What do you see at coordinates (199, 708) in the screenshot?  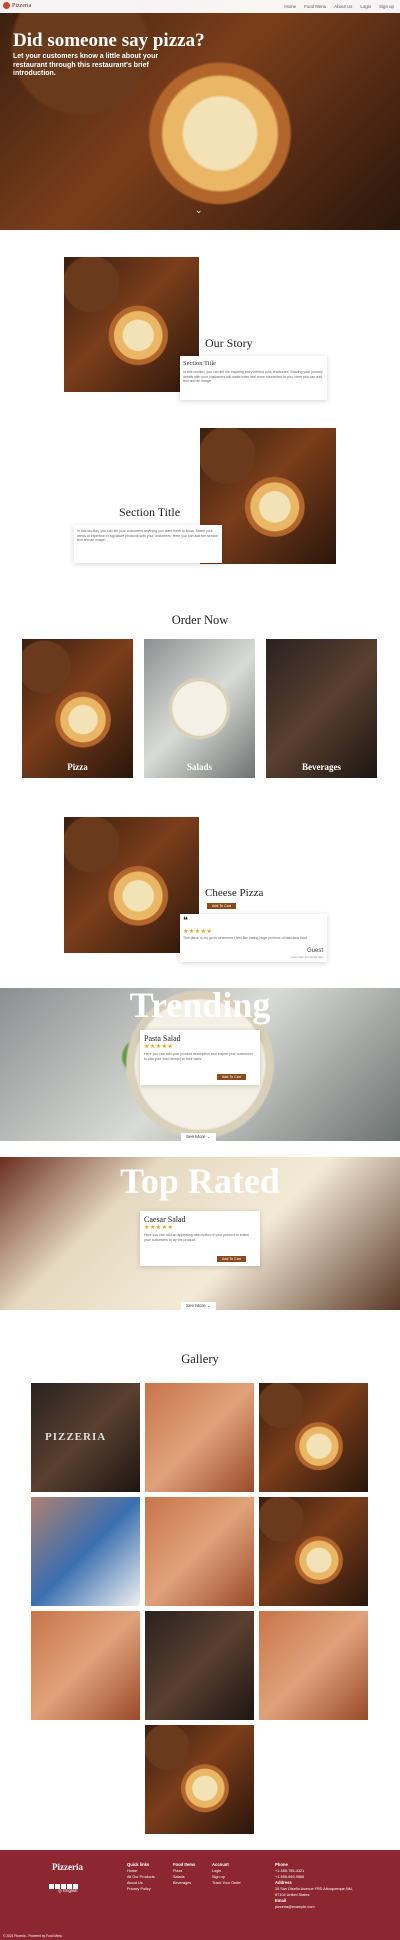 I see `category-salads-card: Salads` at bounding box center [199, 708].